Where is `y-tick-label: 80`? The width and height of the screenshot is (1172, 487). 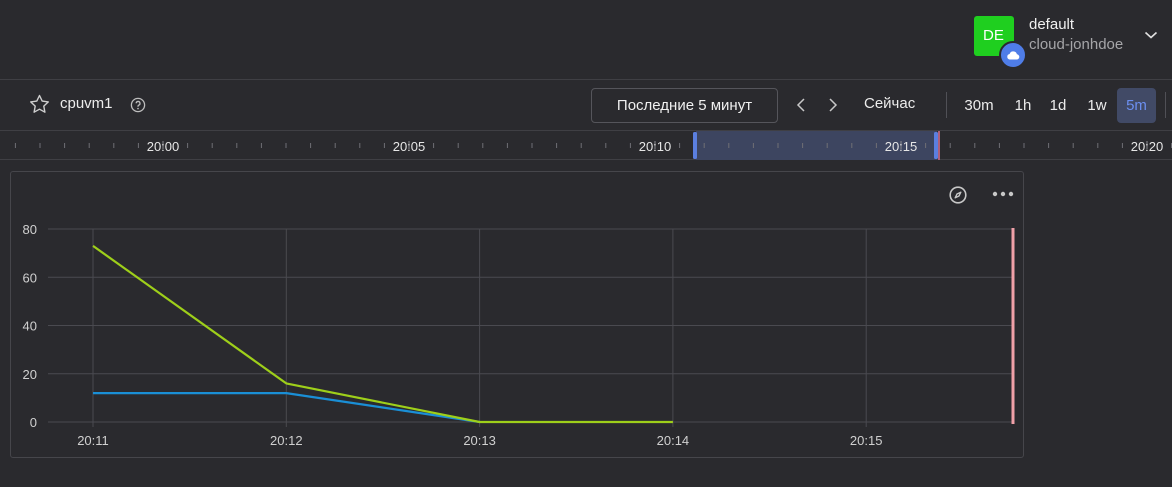 y-tick-label: 80 is located at coordinates (30, 229).